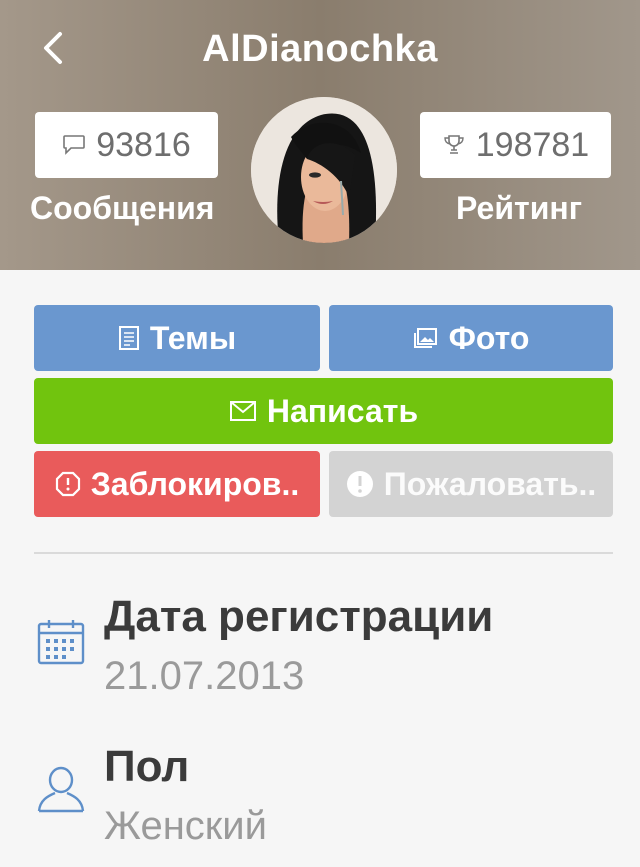  Describe the element at coordinates (147, 766) in the screenshot. I see `gender-label: Пол` at that location.